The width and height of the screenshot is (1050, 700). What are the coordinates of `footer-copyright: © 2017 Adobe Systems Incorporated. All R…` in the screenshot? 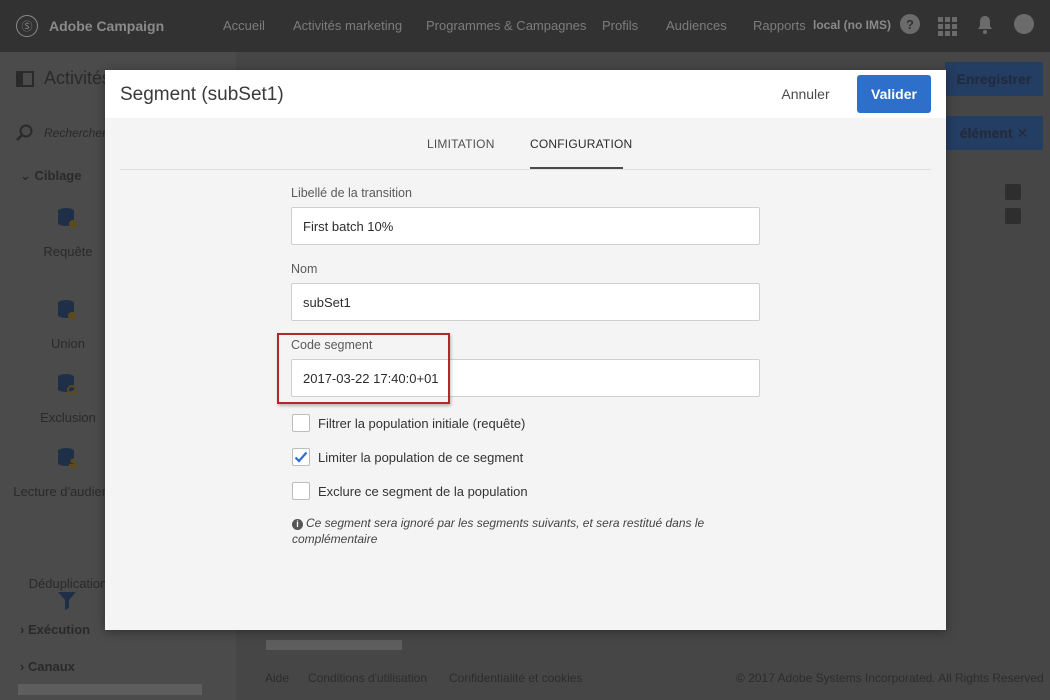 It's located at (890, 678).